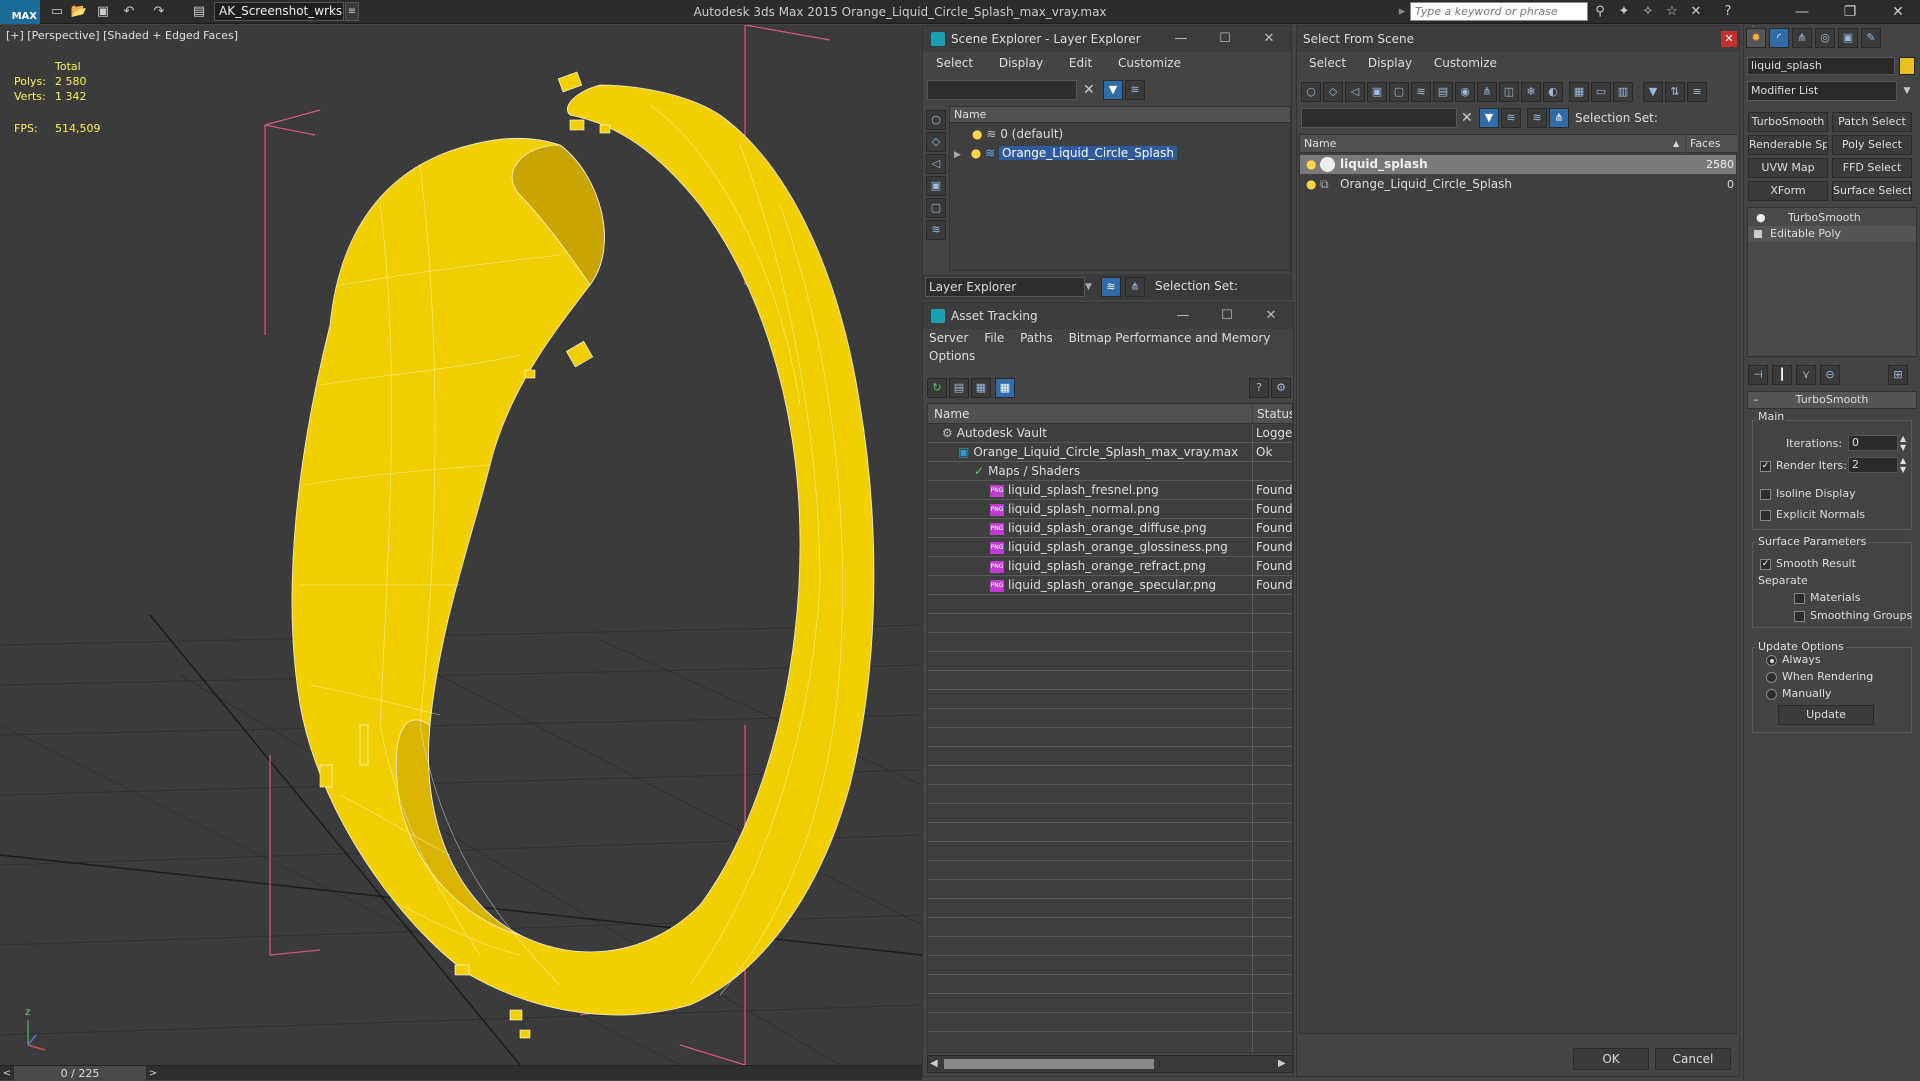 The width and height of the screenshot is (1920, 1081). Describe the element at coordinates (1830, 375) in the screenshot. I see `remove-modifier-icon: ⊝` at that location.